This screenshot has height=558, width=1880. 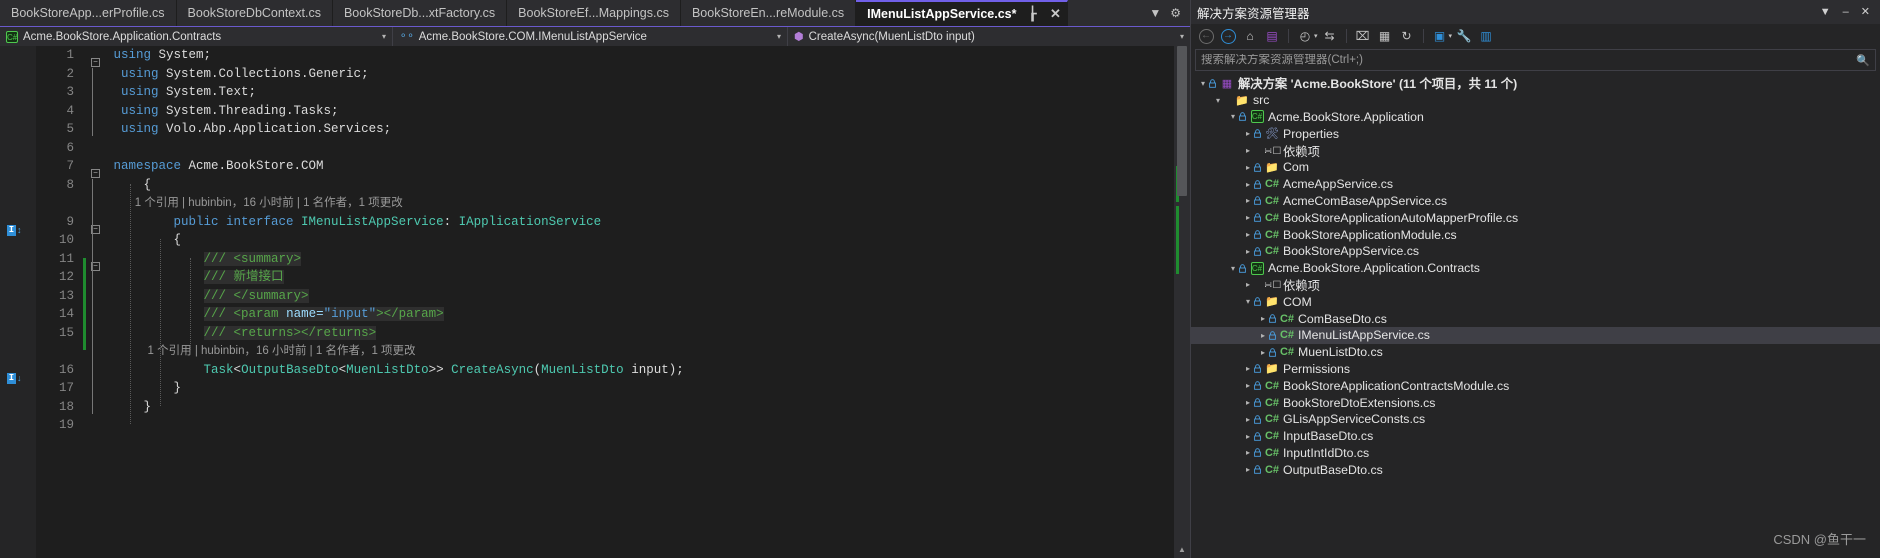 What do you see at coordinates (420, 13) in the screenshot?
I see `editor-tab-2: BookStoreDb...xtFactory.cs` at bounding box center [420, 13].